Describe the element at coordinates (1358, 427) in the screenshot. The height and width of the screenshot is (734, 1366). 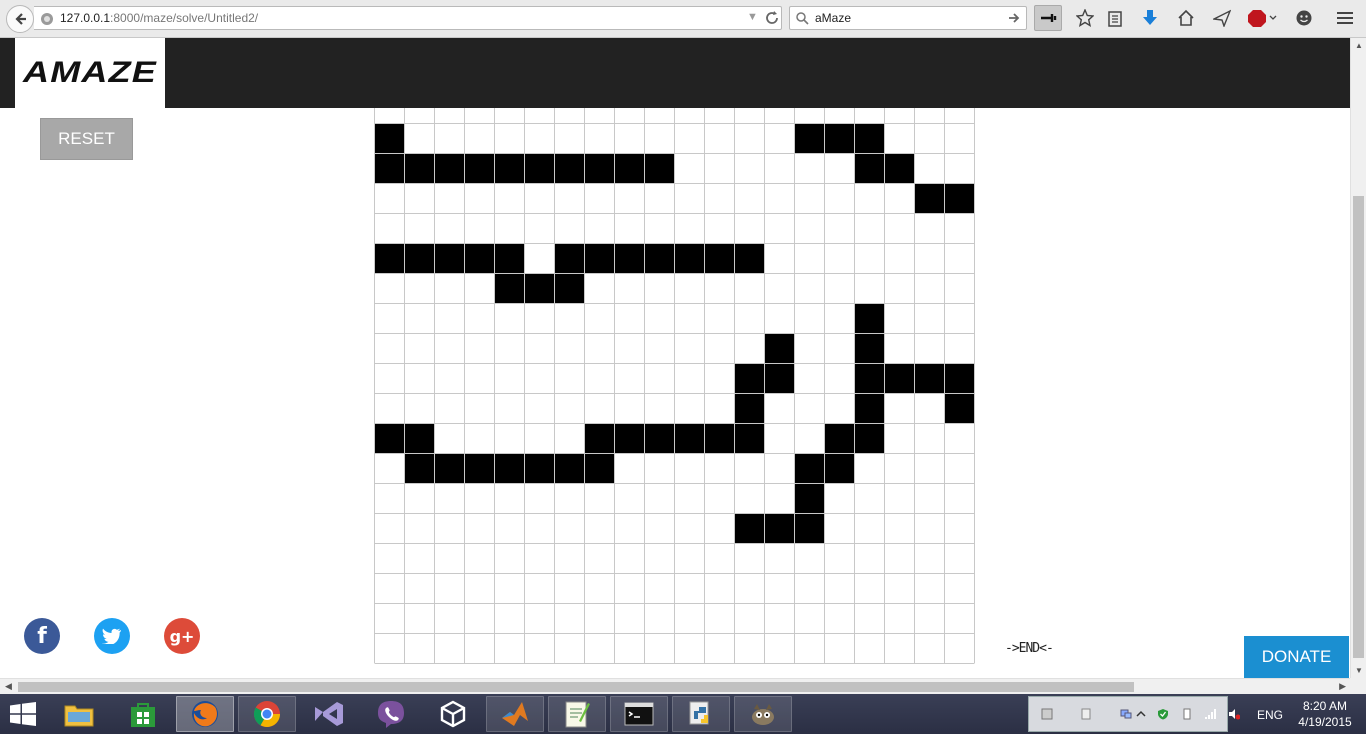
I see `vertical-scroll-thumb` at that location.